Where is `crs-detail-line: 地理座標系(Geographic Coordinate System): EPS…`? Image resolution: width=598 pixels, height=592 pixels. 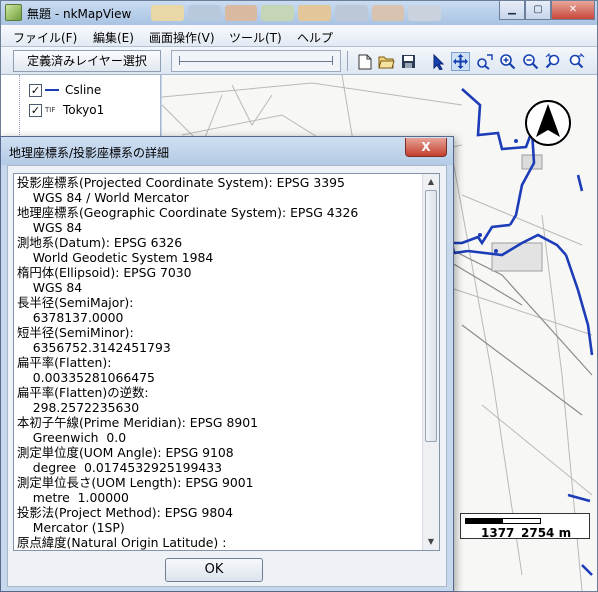 crs-detail-line: 地理座標系(Geographic Coordinate System): EPS… is located at coordinates (188, 212).